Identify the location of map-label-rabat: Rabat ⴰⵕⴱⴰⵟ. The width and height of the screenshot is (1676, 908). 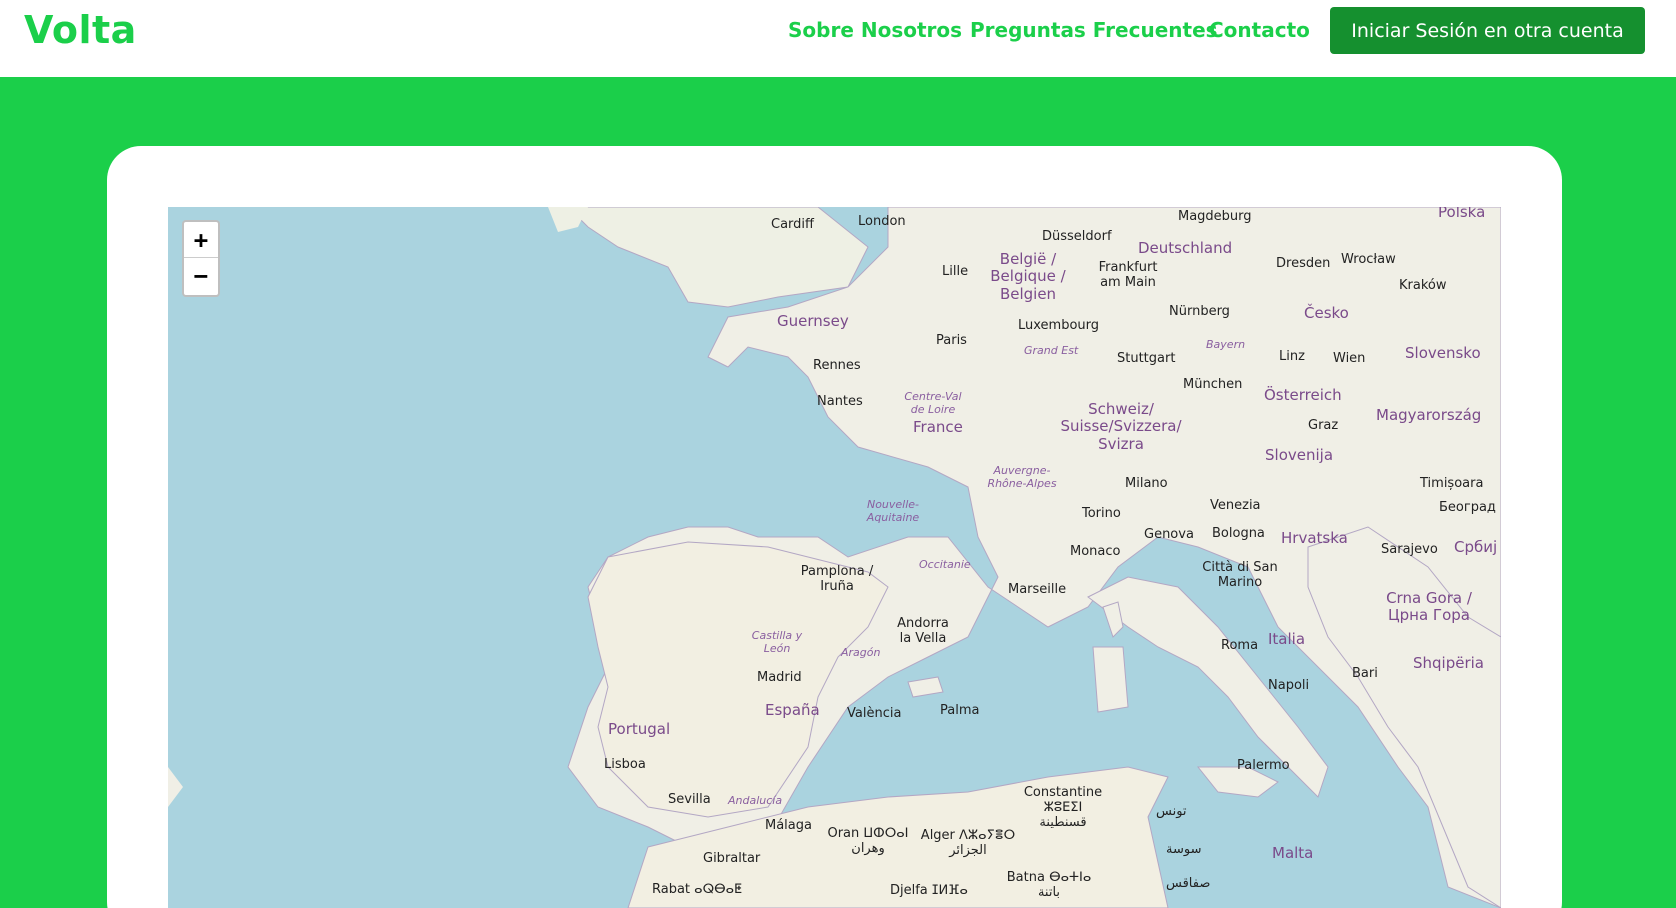
(697, 889).